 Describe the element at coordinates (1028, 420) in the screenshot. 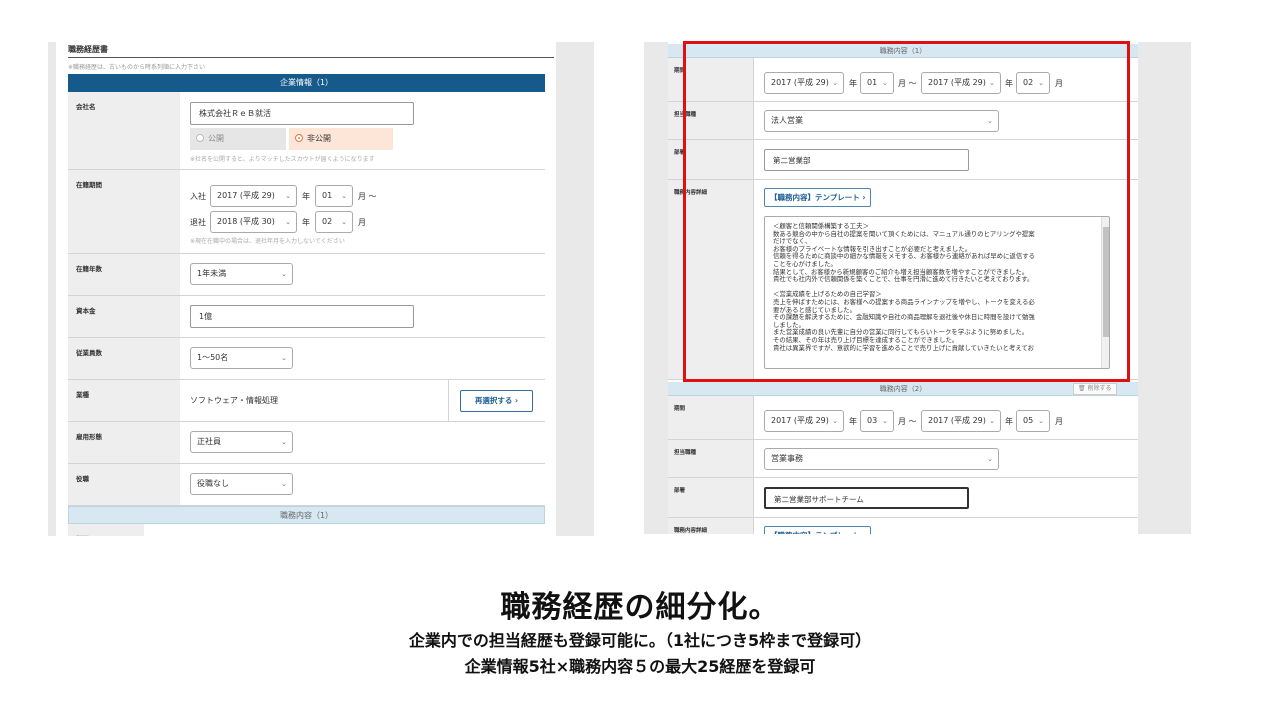

I see `month-value: 05` at that location.